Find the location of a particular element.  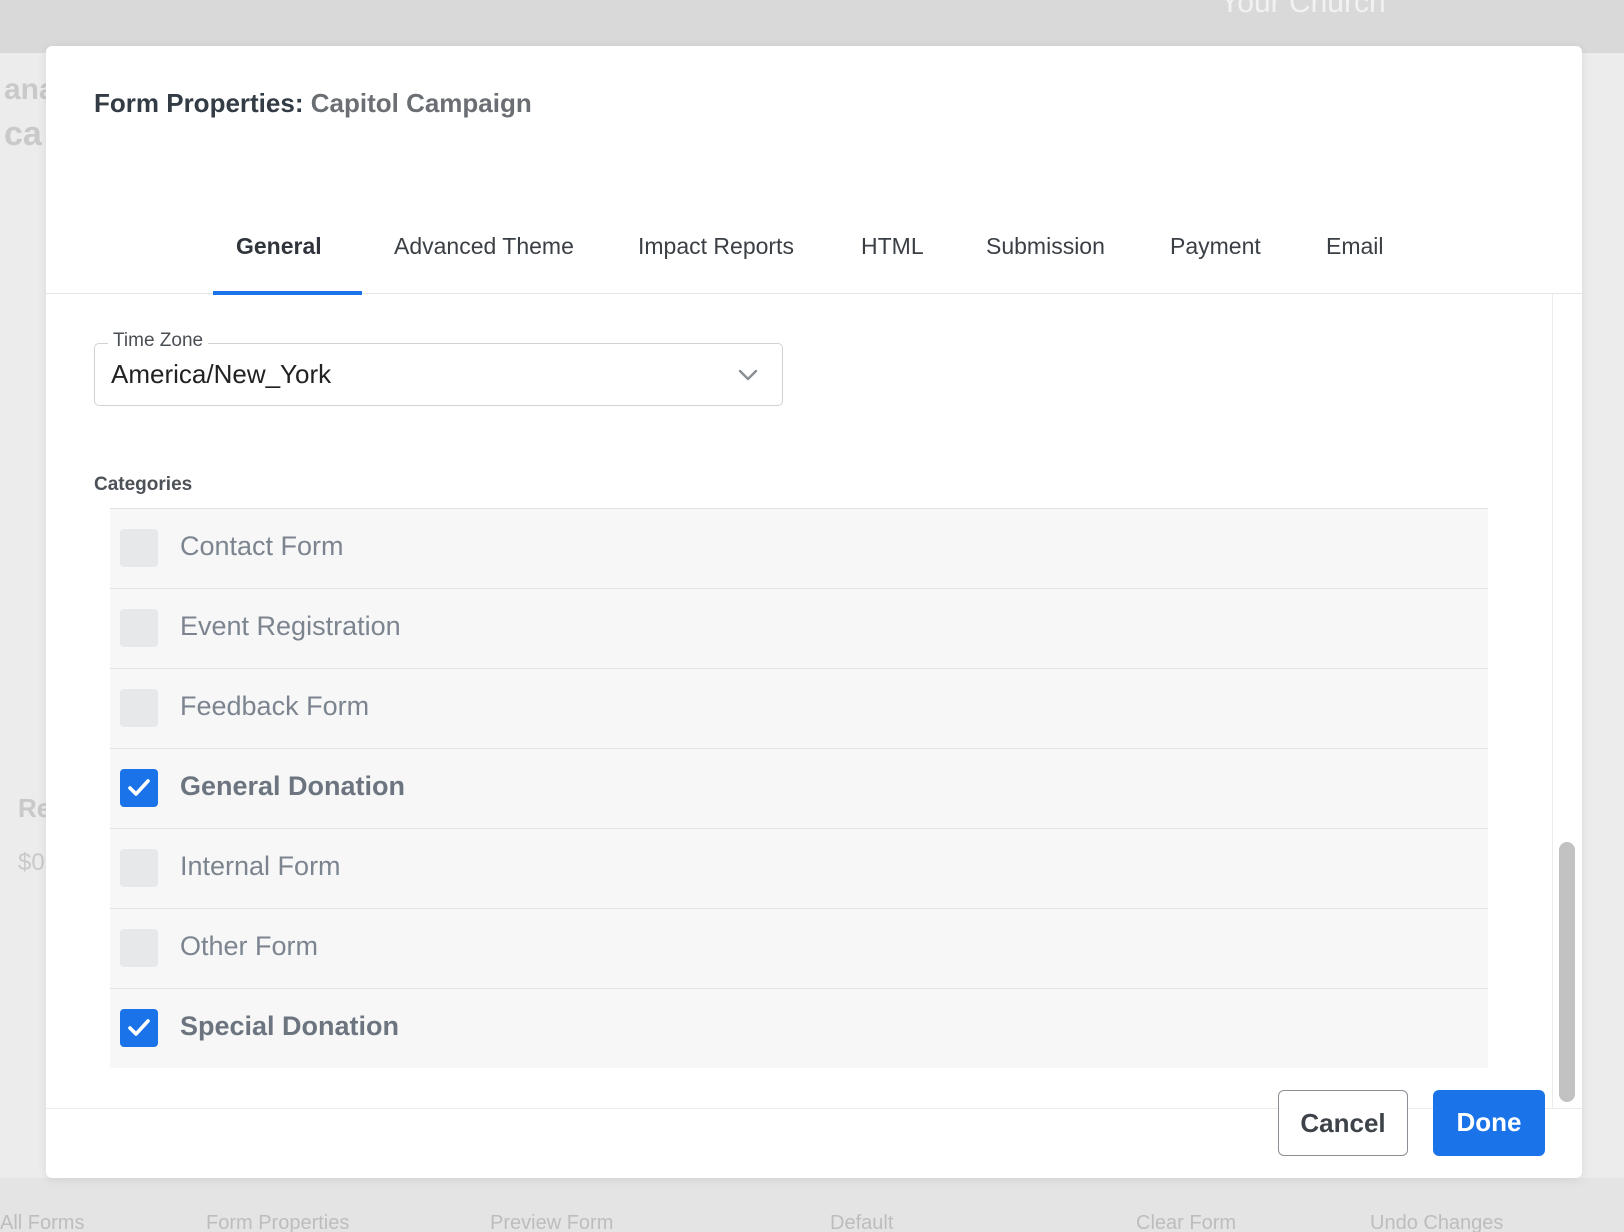

bottom-item-all-forms: All Forms is located at coordinates (42, 1222).